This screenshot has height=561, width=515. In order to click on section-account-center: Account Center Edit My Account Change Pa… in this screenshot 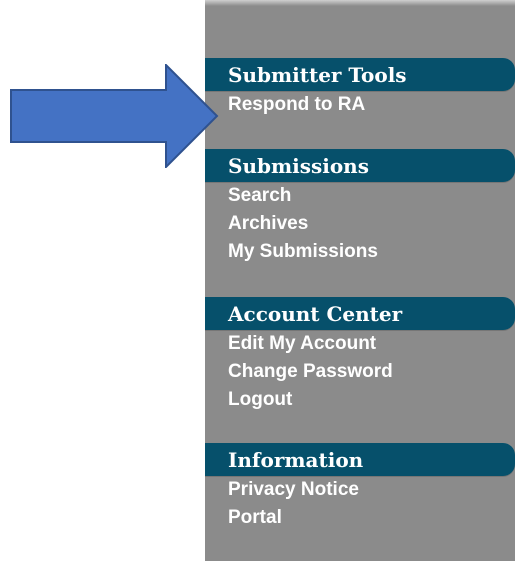, I will do `click(360, 355)`.